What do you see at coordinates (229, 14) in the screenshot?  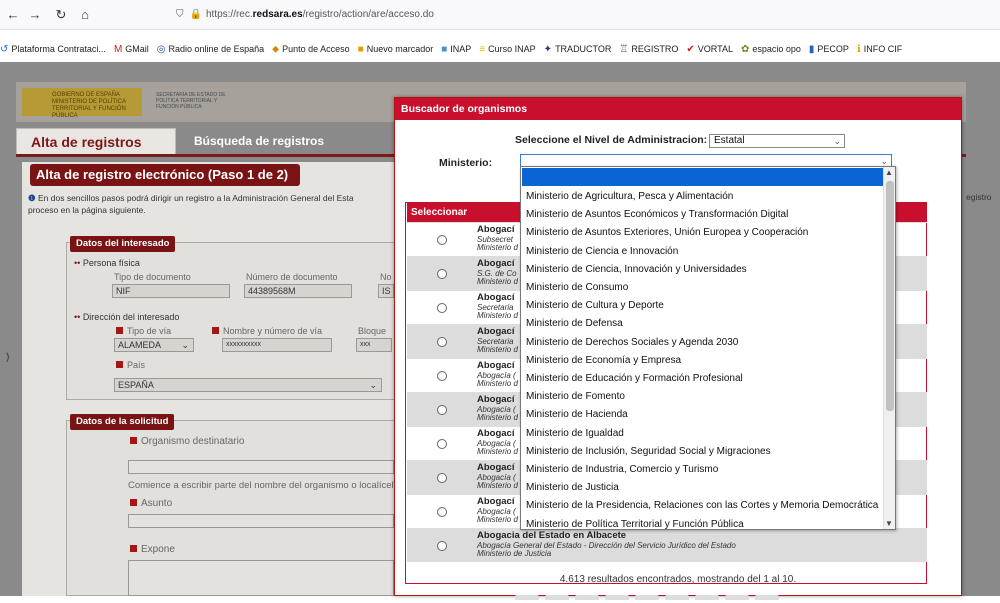 I see `url-prefix: https://rec.` at bounding box center [229, 14].